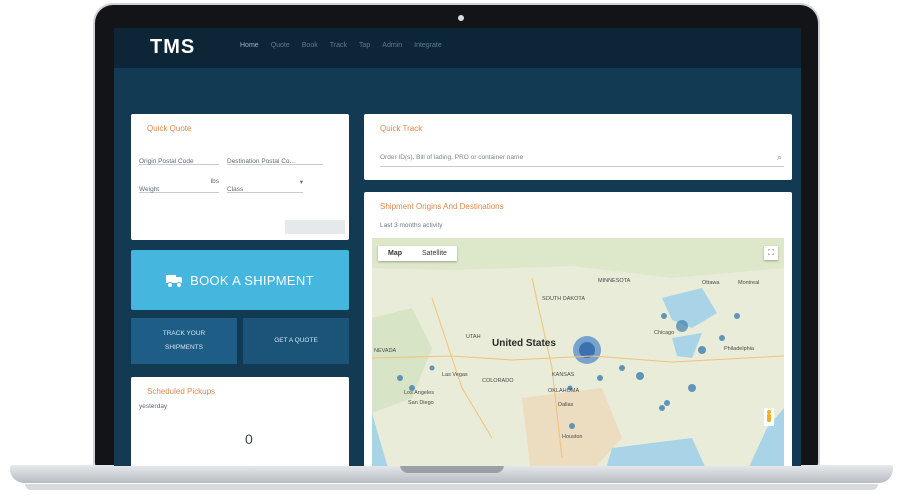 The height and width of the screenshot is (501, 903). I want to click on place-label: Philadelphia, so click(739, 349).